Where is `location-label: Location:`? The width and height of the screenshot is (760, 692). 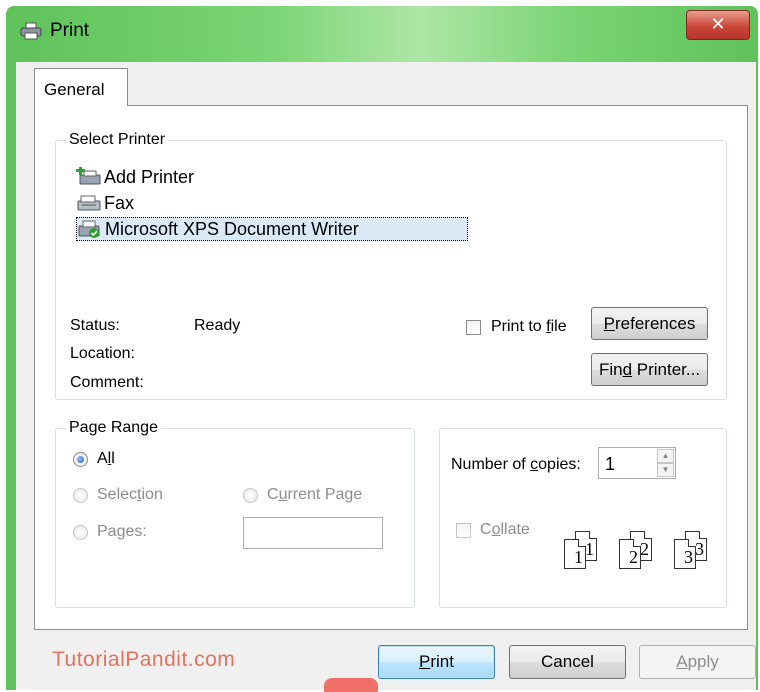
location-label: Location: is located at coordinates (102, 353).